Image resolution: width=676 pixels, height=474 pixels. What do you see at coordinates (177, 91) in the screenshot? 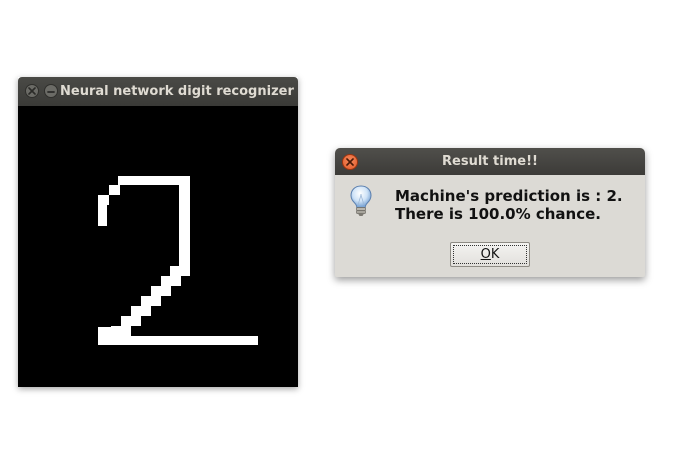
I see `canvas-window-title: Neural network digit recognizer` at bounding box center [177, 91].